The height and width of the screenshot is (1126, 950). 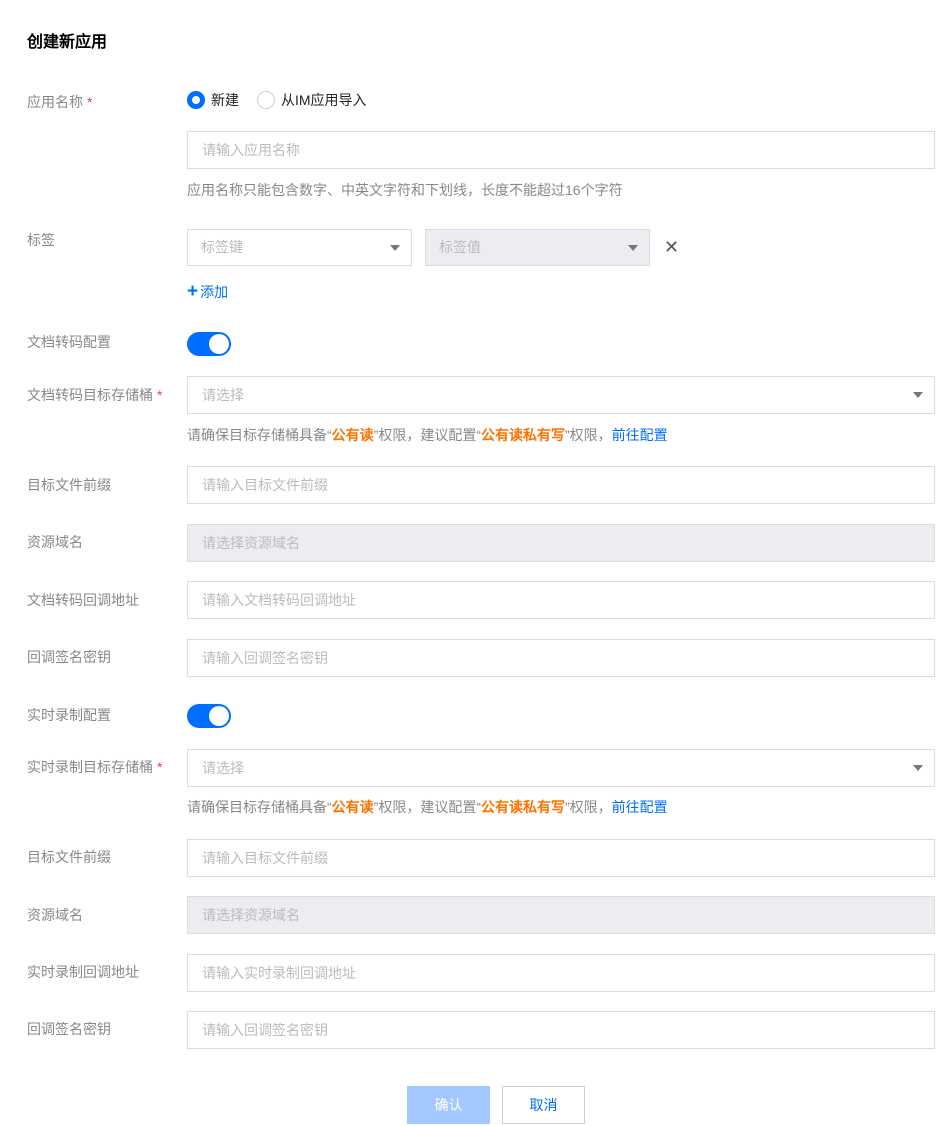 What do you see at coordinates (193, 291) in the screenshot?
I see `plus-icon: +` at bounding box center [193, 291].